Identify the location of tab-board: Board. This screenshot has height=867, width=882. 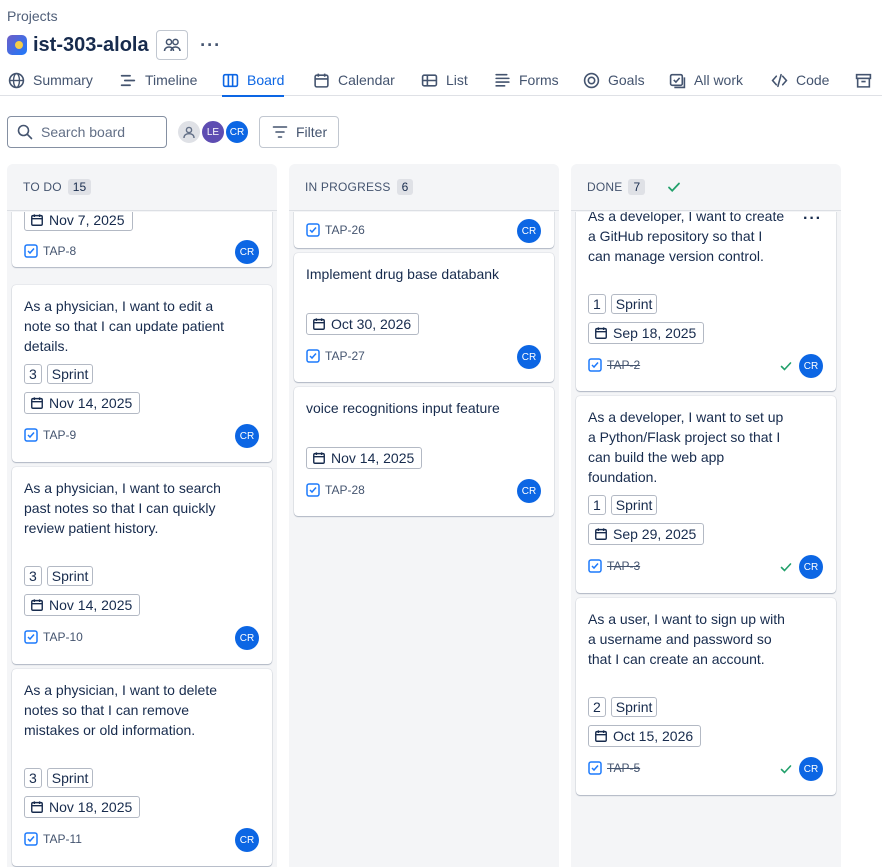
(253, 80).